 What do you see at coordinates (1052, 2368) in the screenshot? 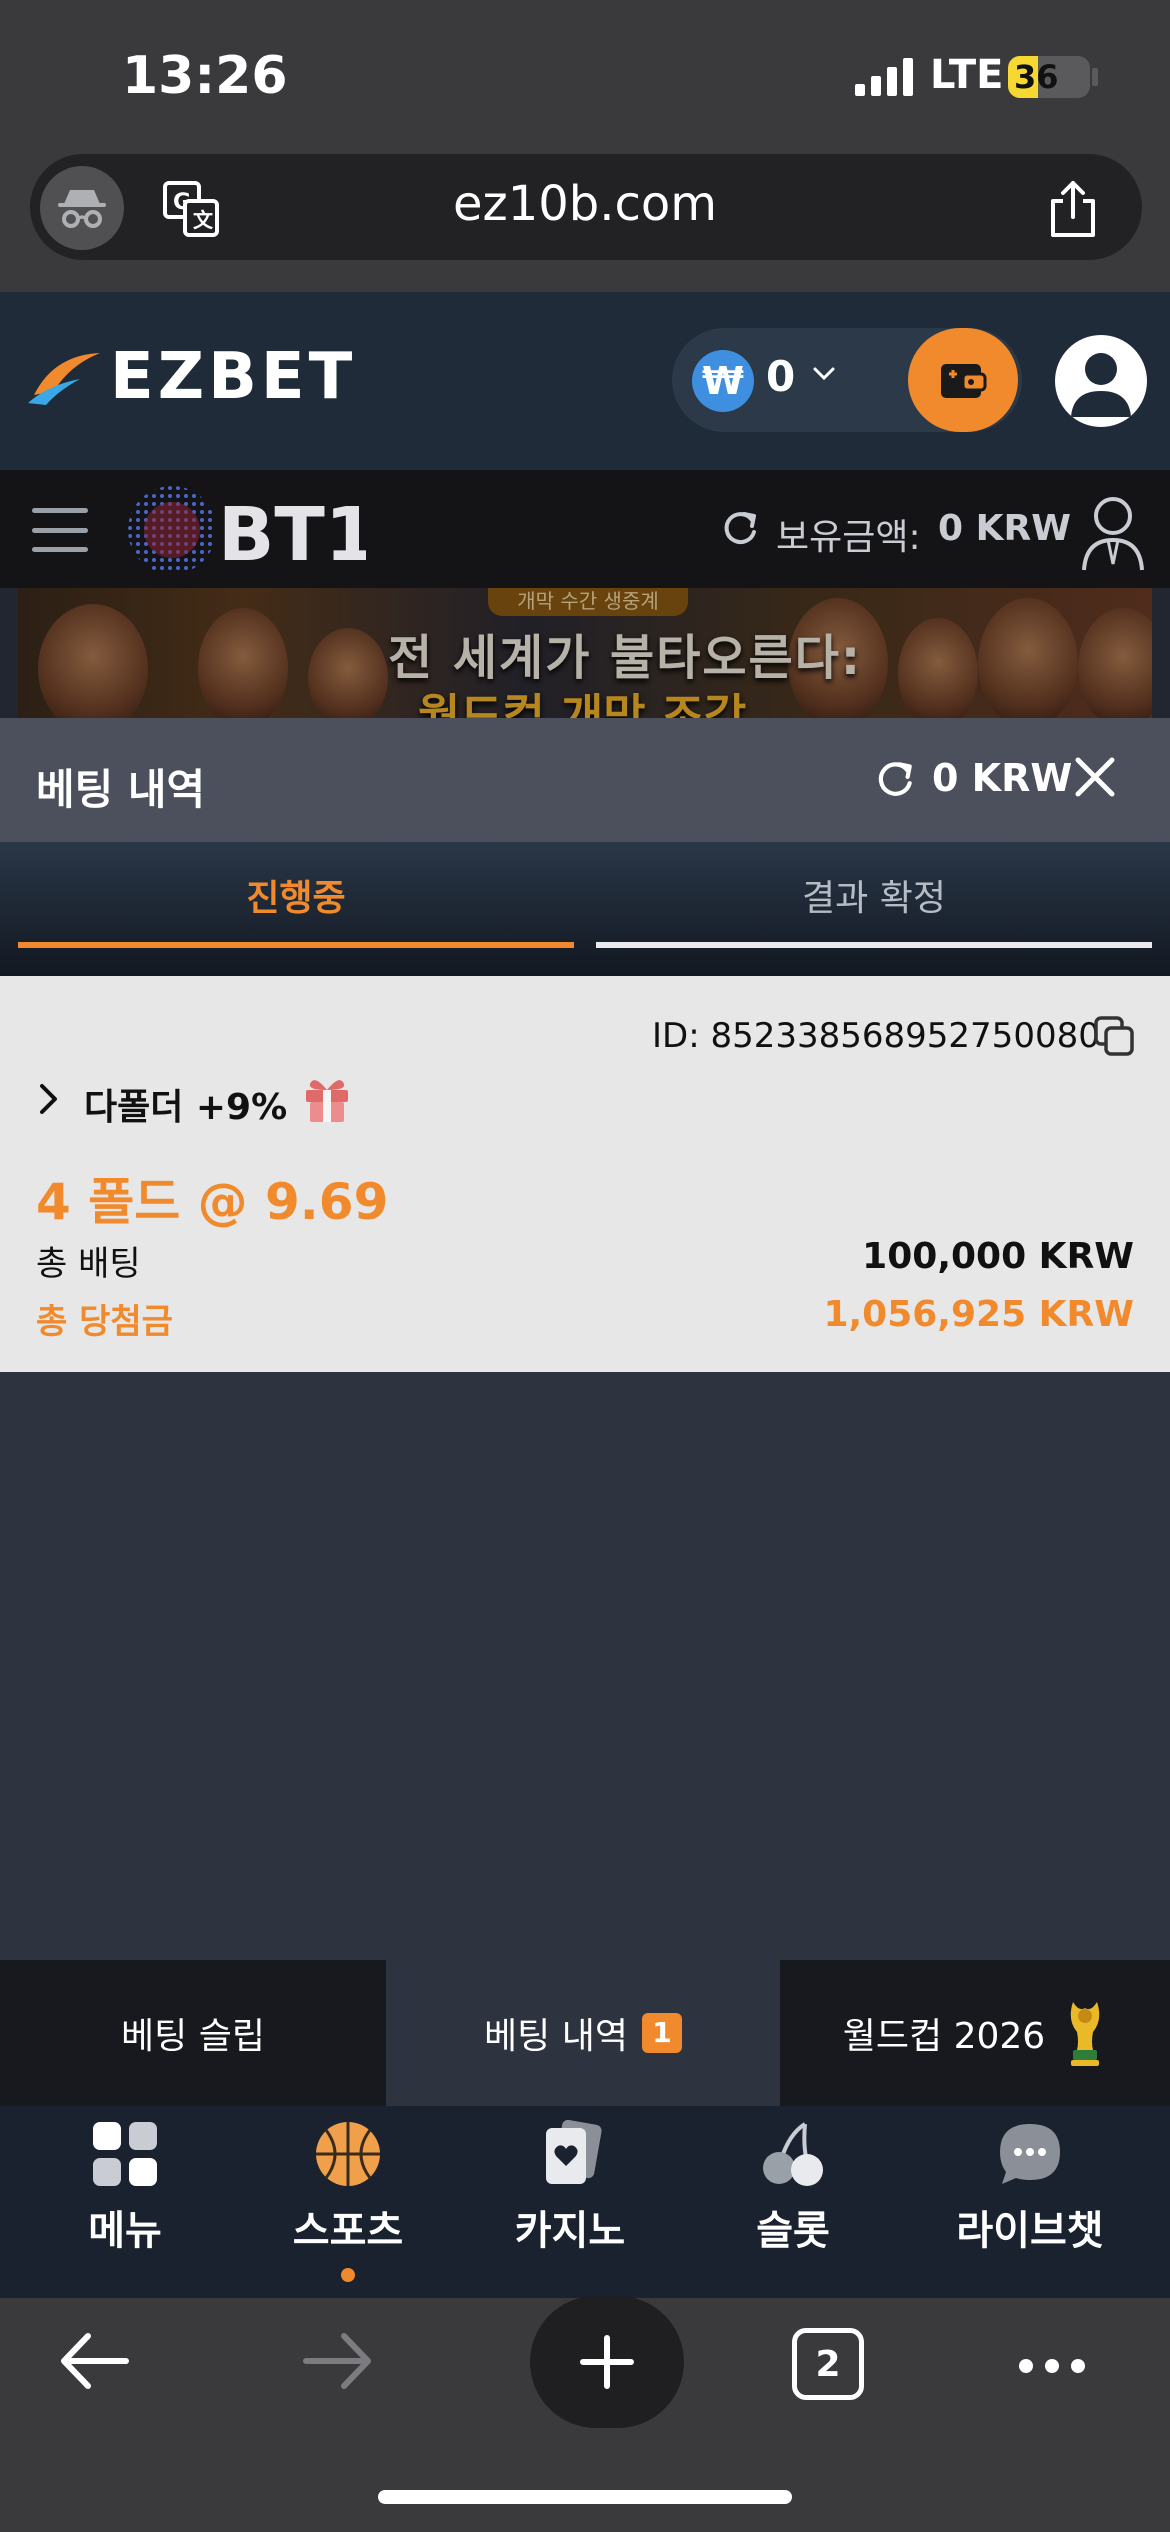
I see `more-icon` at bounding box center [1052, 2368].